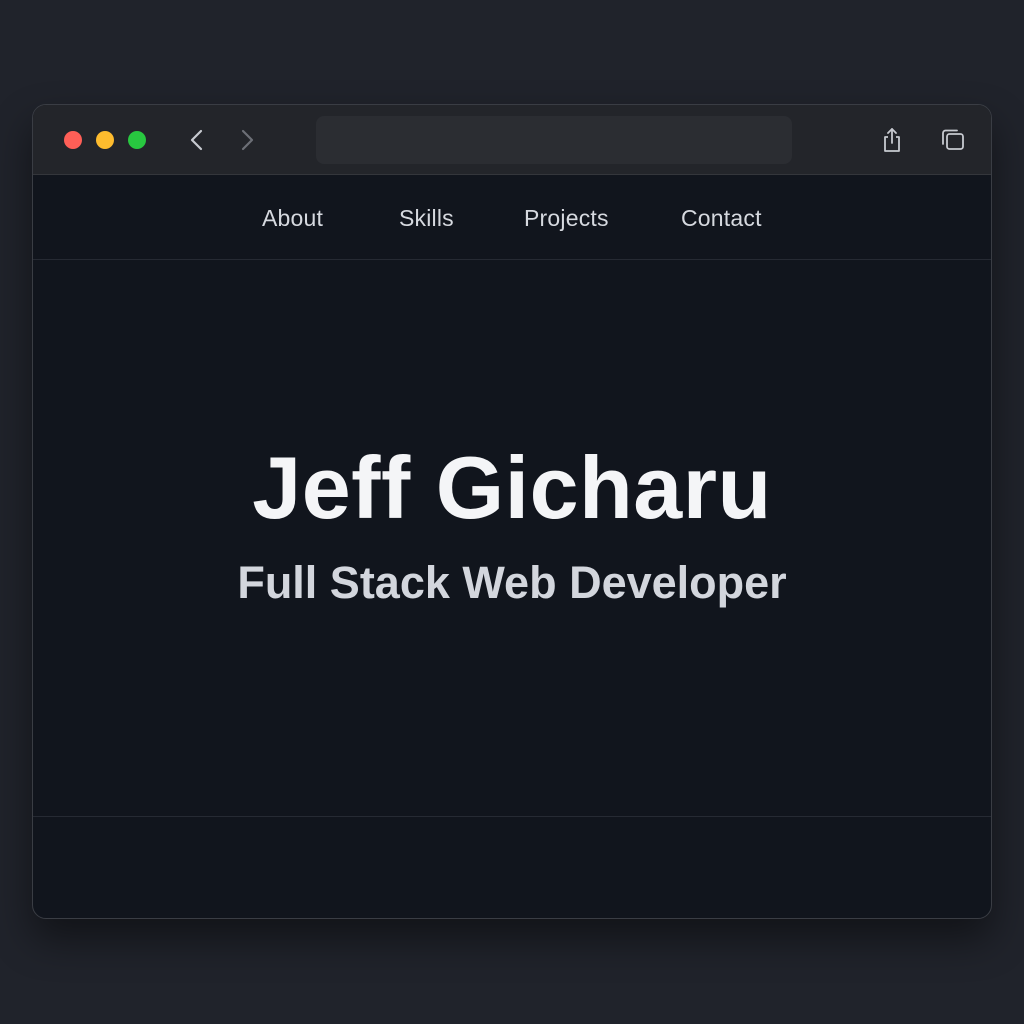  What do you see at coordinates (73, 140) in the screenshot?
I see `close-window-button` at bounding box center [73, 140].